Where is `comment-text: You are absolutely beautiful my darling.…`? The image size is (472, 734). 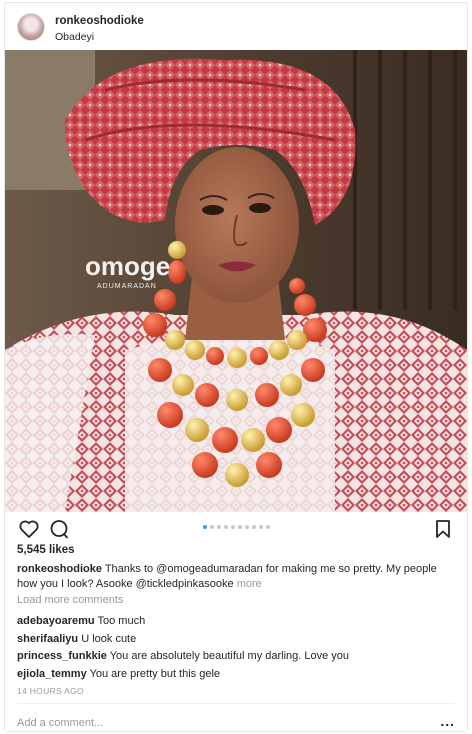 comment-text: You are absolutely beautiful my darling.… is located at coordinates (229, 656).